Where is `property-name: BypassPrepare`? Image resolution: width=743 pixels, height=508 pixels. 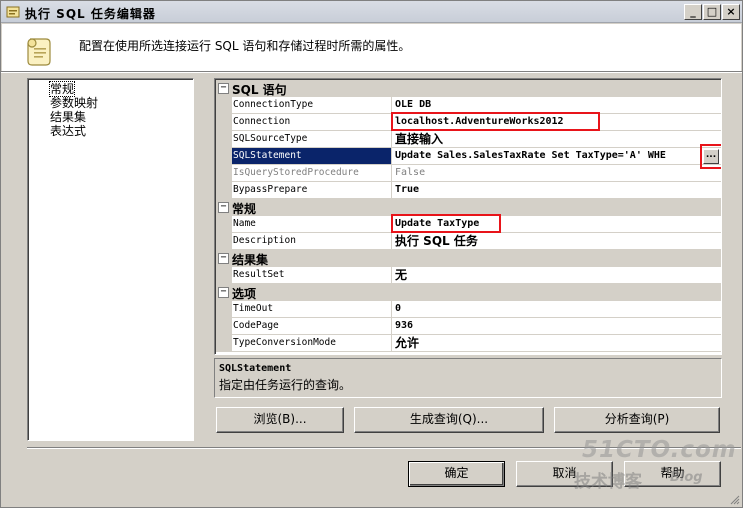 property-name: BypassPrepare is located at coordinates (312, 190).